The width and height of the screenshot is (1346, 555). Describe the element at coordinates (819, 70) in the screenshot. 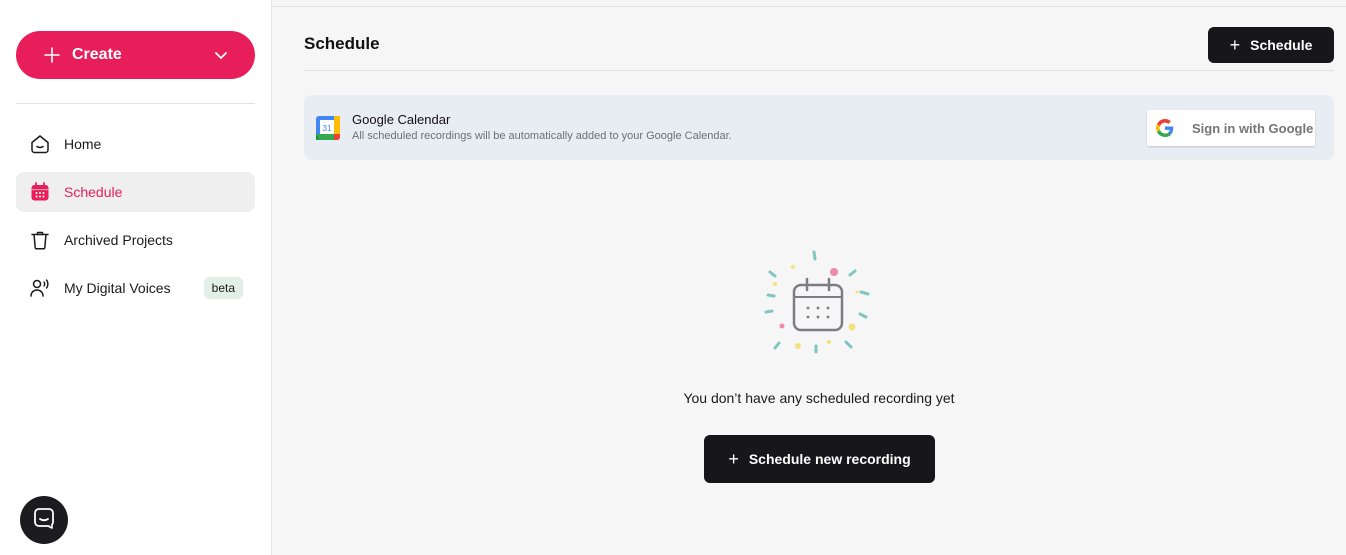

I see `title-divider` at that location.